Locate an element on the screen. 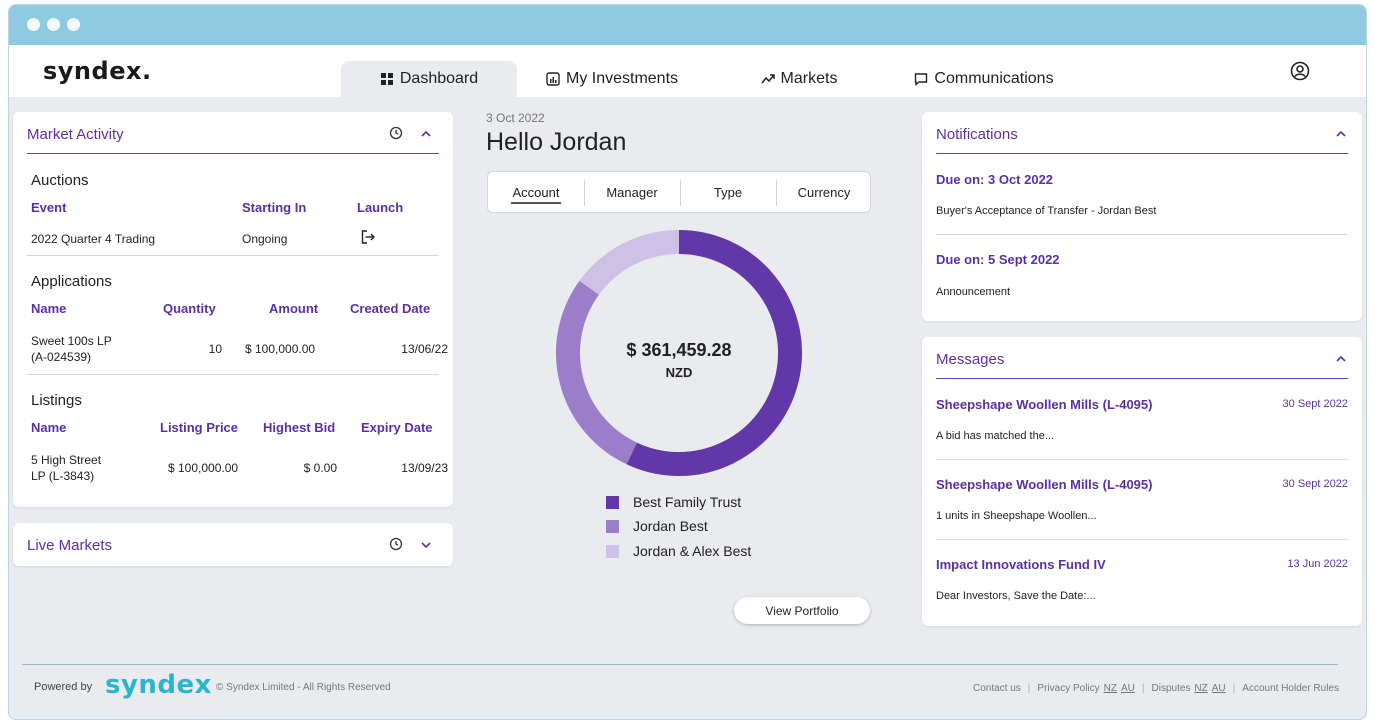 The height and width of the screenshot is (724, 1375). legend-item: Best Family Trust is located at coordinates (673, 502).